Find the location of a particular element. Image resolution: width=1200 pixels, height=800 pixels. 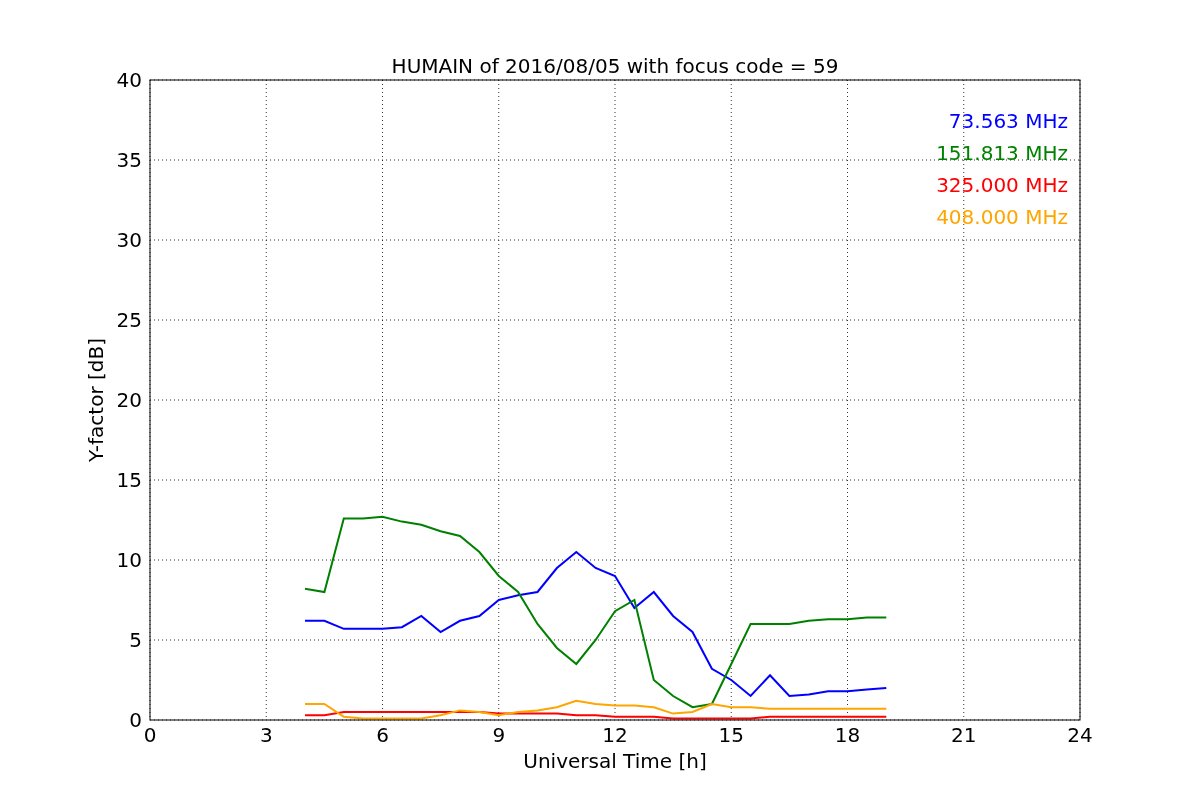

y-tick-label: 0 is located at coordinates (135, 720).